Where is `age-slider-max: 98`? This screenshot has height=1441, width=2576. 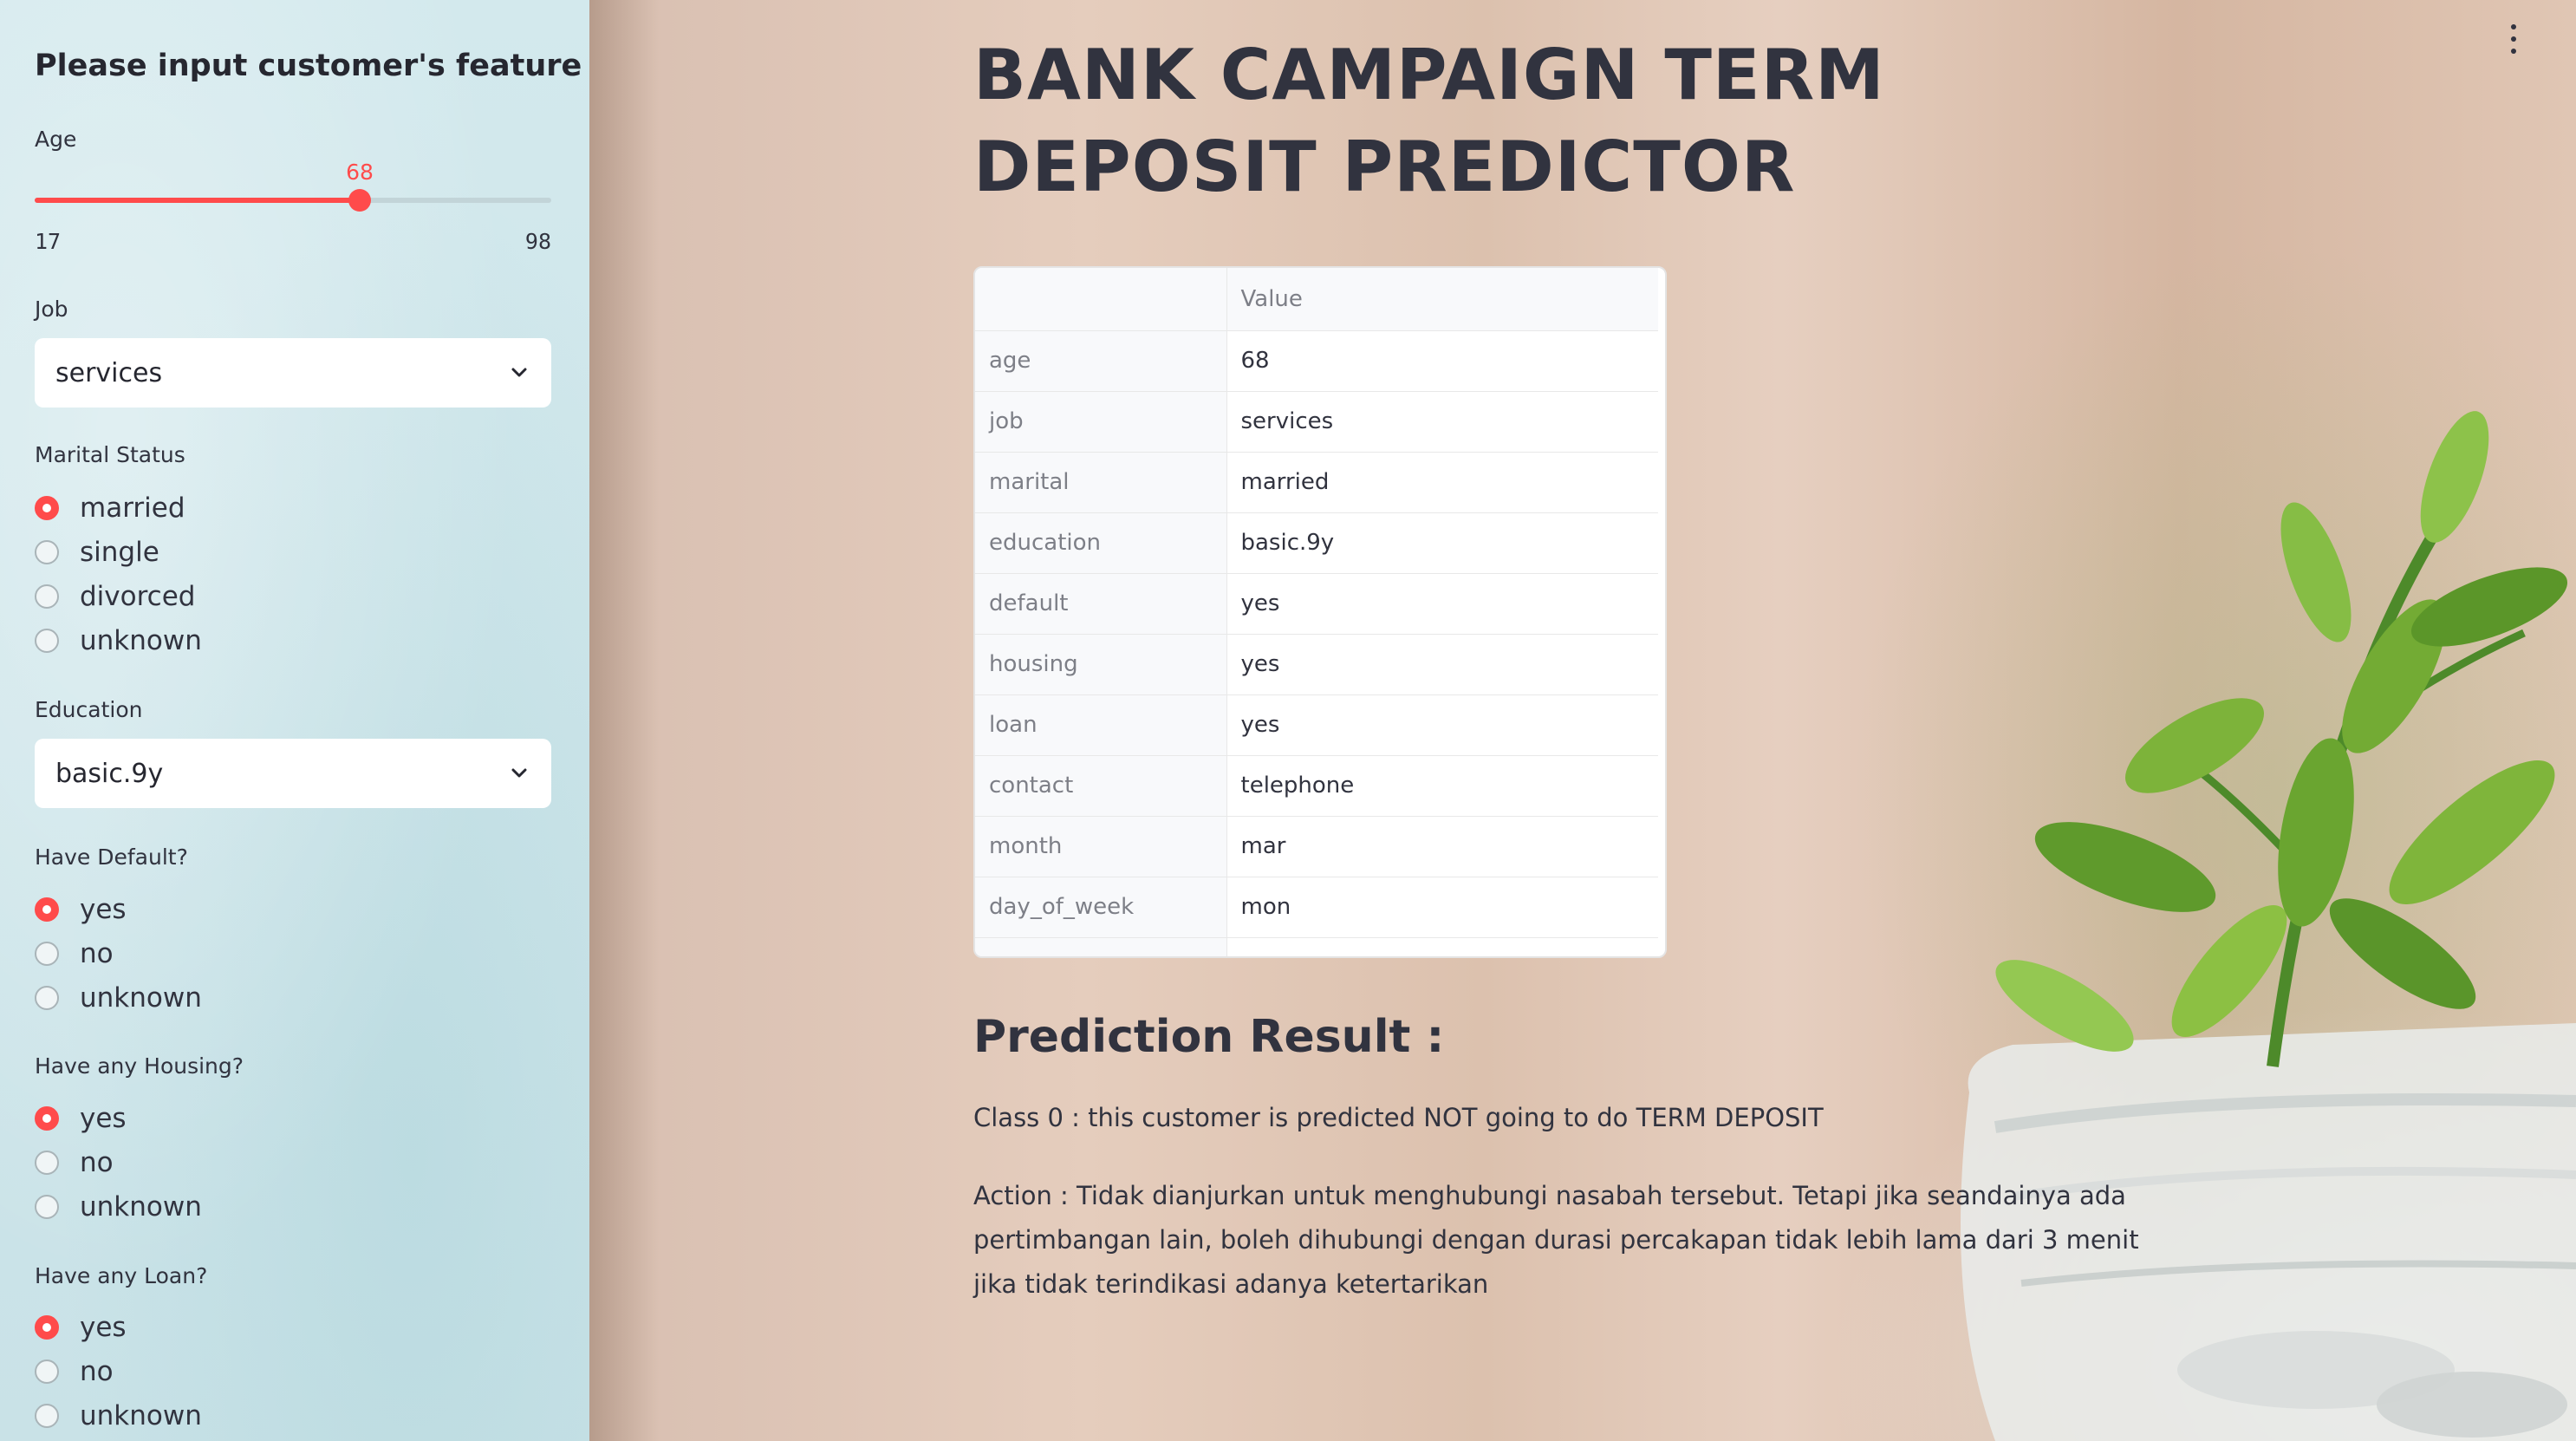
age-slider-max: 98 is located at coordinates (537, 242).